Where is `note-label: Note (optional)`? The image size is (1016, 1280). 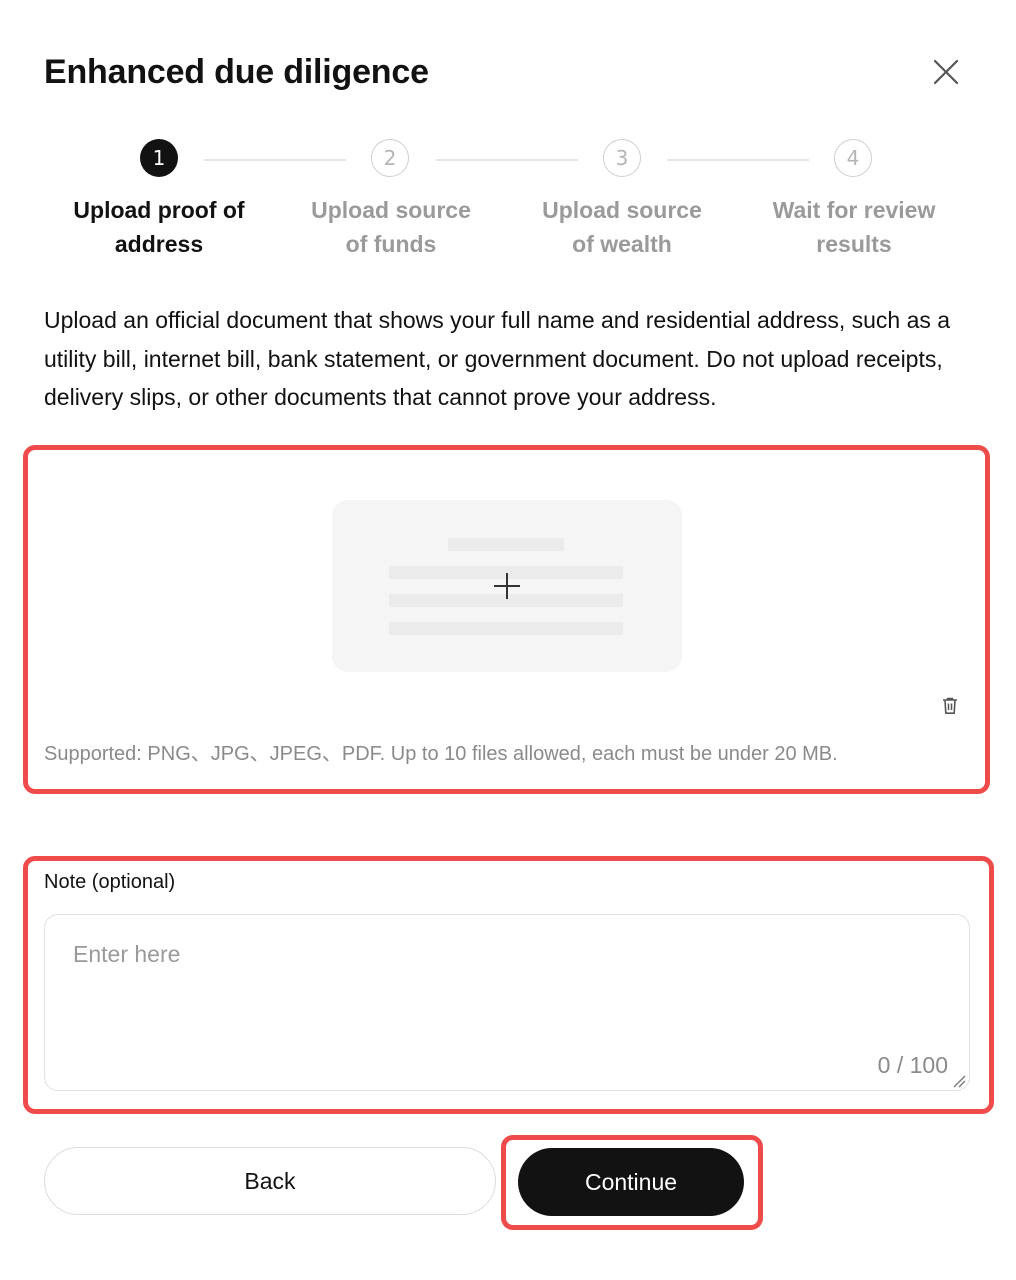
note-label: Note (optional) is located at coordinates (110, 882).